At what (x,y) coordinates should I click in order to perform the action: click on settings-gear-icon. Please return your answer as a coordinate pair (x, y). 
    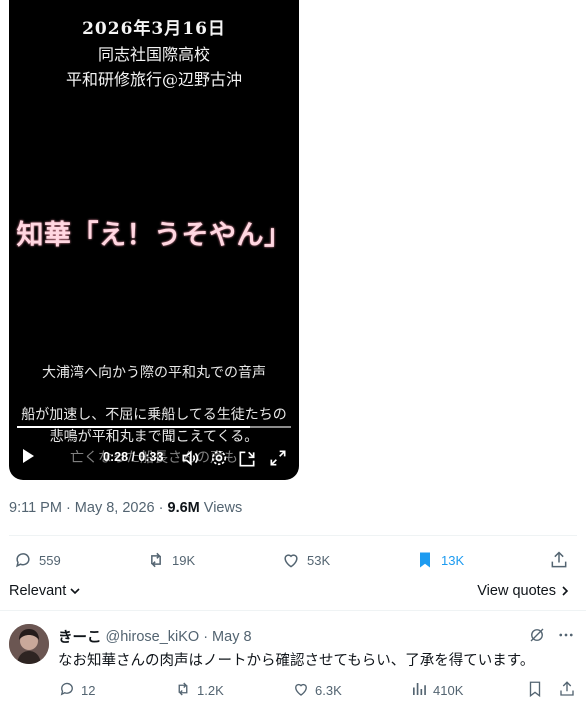
    Looking at the image, I should click on (219, 460).